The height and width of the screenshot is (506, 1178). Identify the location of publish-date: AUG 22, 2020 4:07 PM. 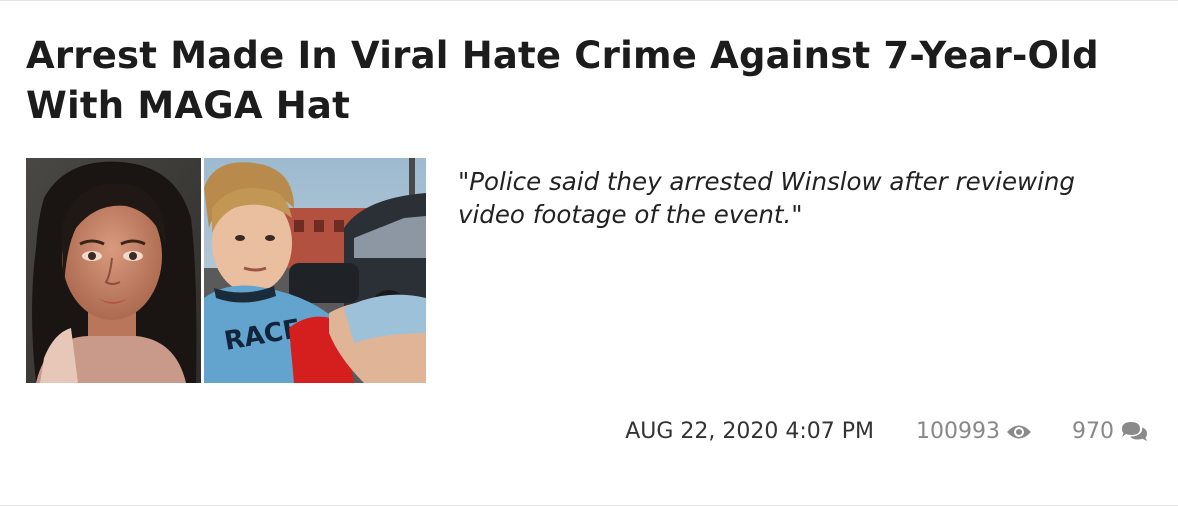
(750, 431).